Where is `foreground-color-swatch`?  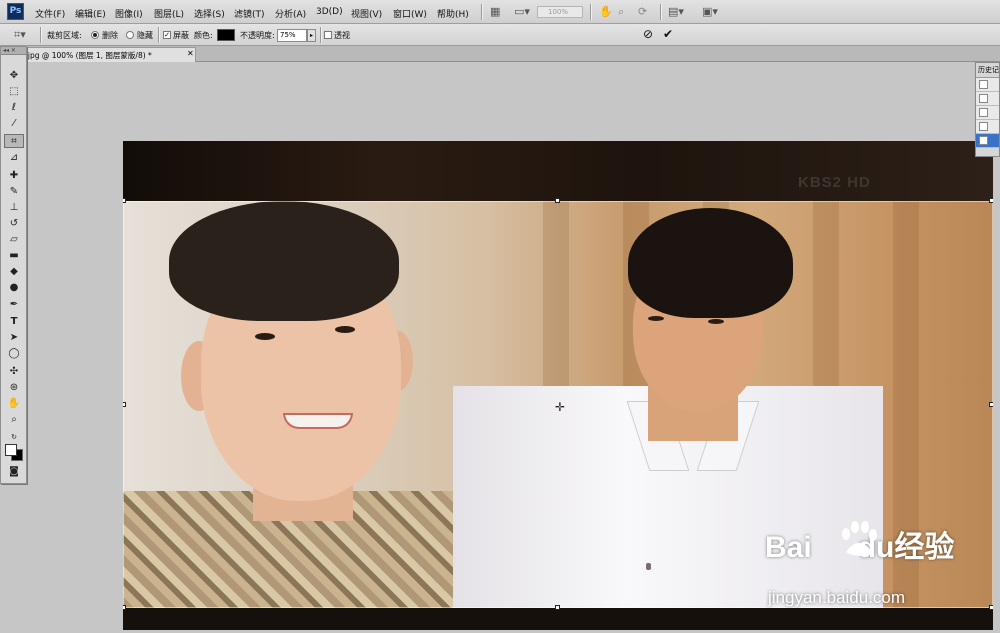 foreground-color-swatch is located at coordinates (11, 450).